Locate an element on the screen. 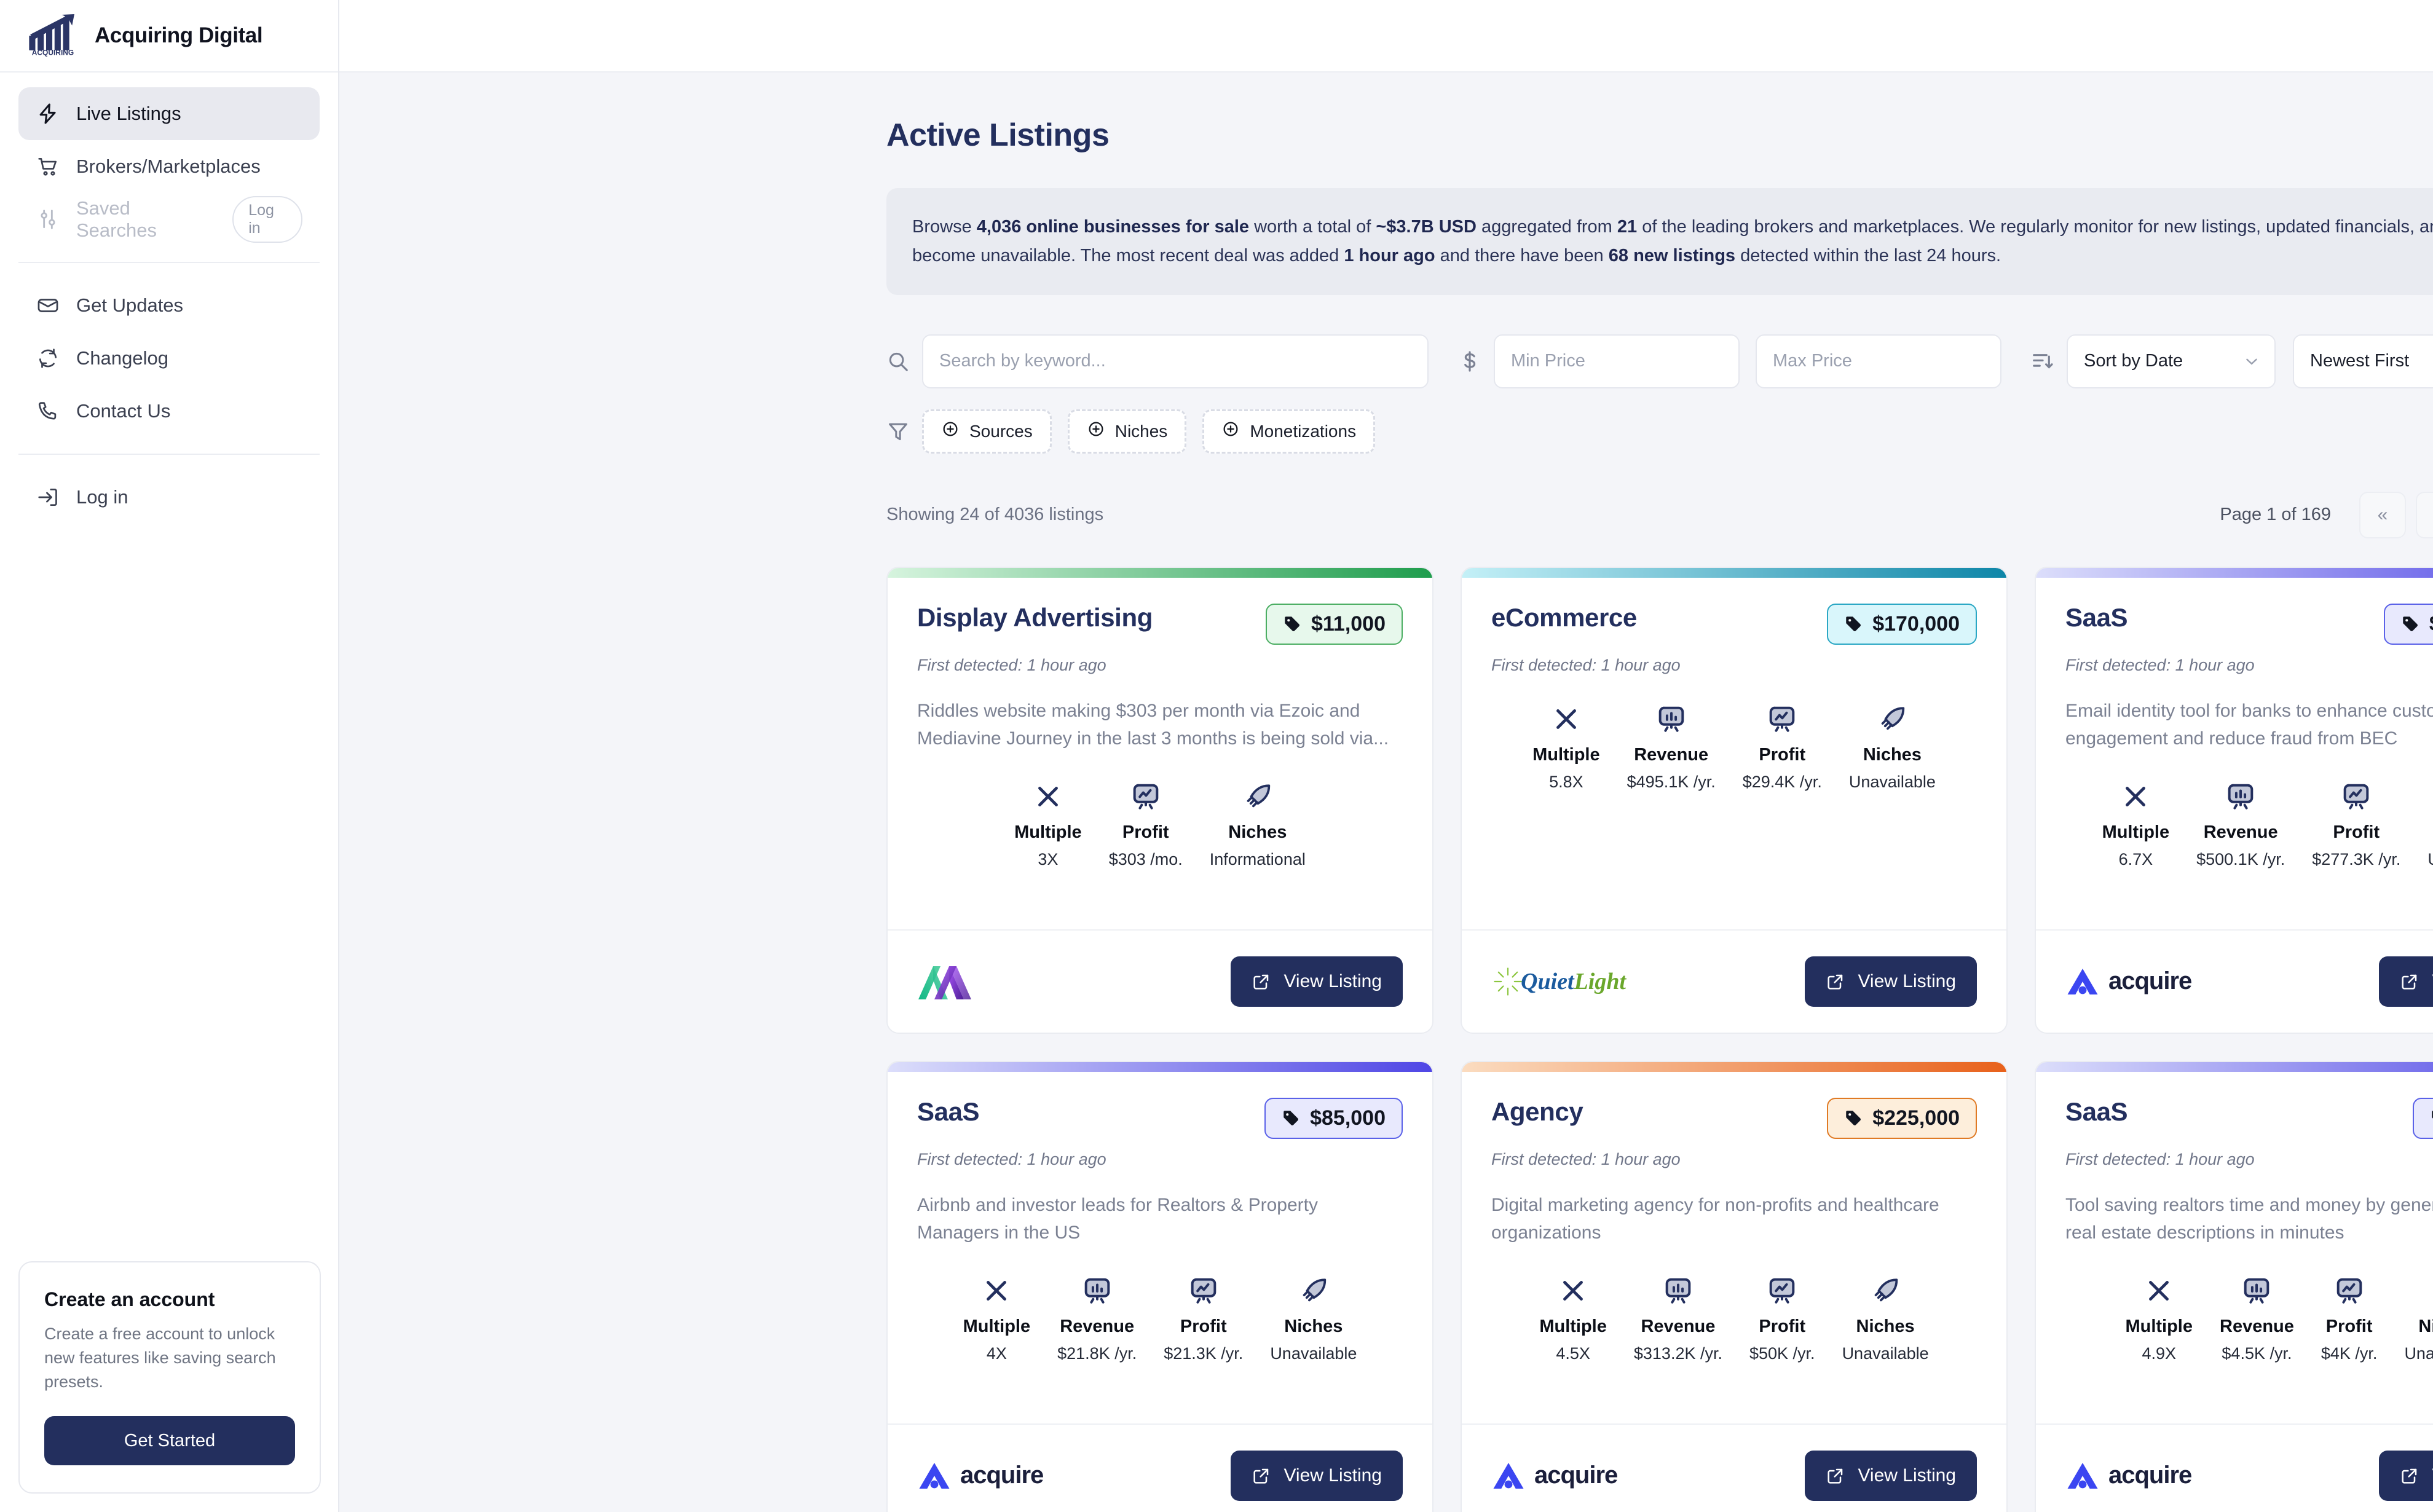  filter-chip-sources: Sources is located at coordinates (987, 431).